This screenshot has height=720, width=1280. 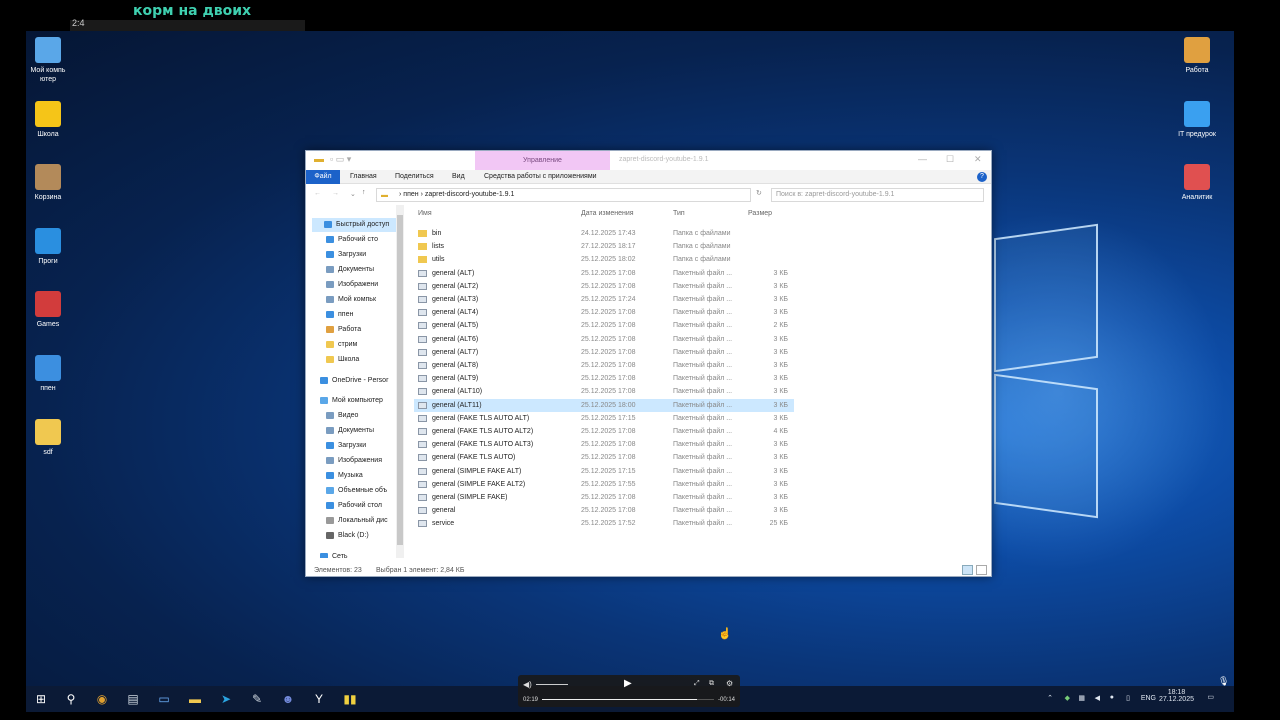 What do you see at coordinates (347, 536) in the screenshot?
I see `nav-item: Black (D:)` at bounding box center [347, 536].